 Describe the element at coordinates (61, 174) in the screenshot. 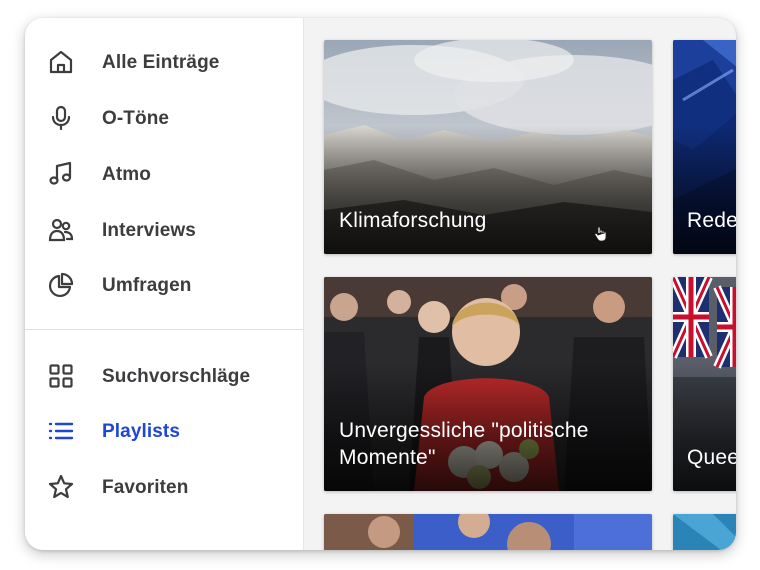

I see `music-note-icon` at that location.